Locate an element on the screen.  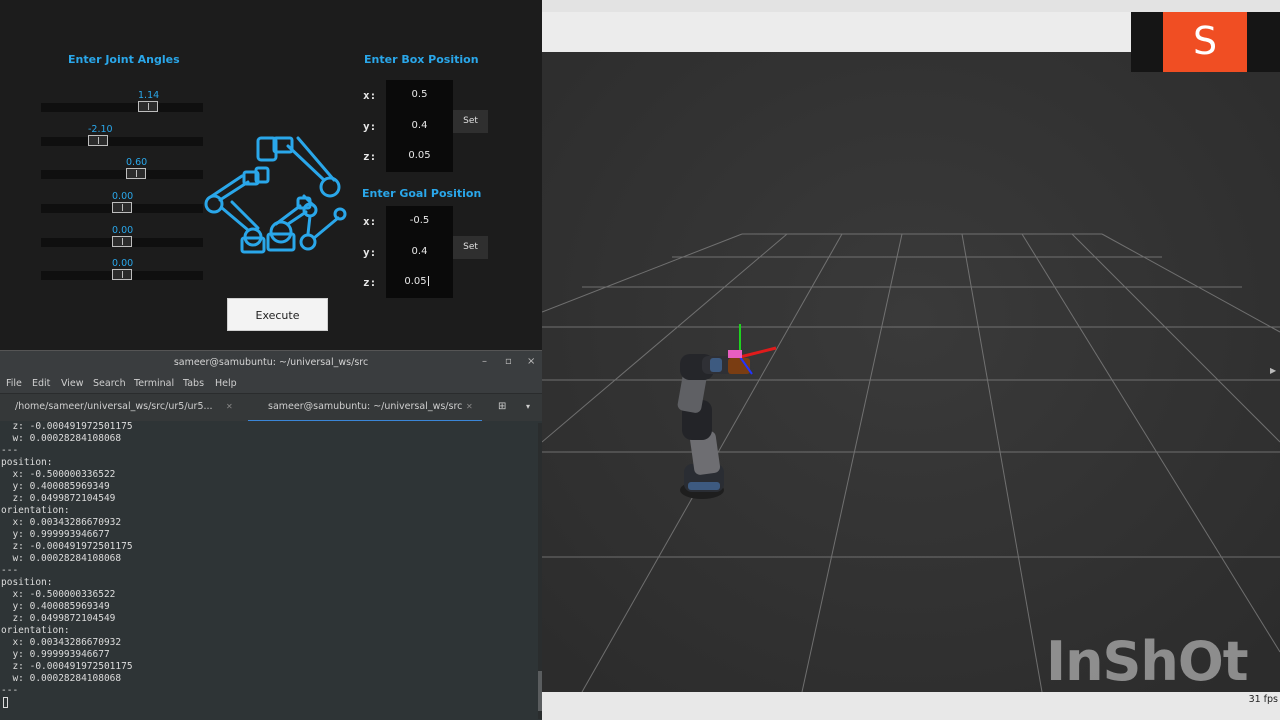
chevron-right-icon: ▶ is located at coordinates (1273, 370).